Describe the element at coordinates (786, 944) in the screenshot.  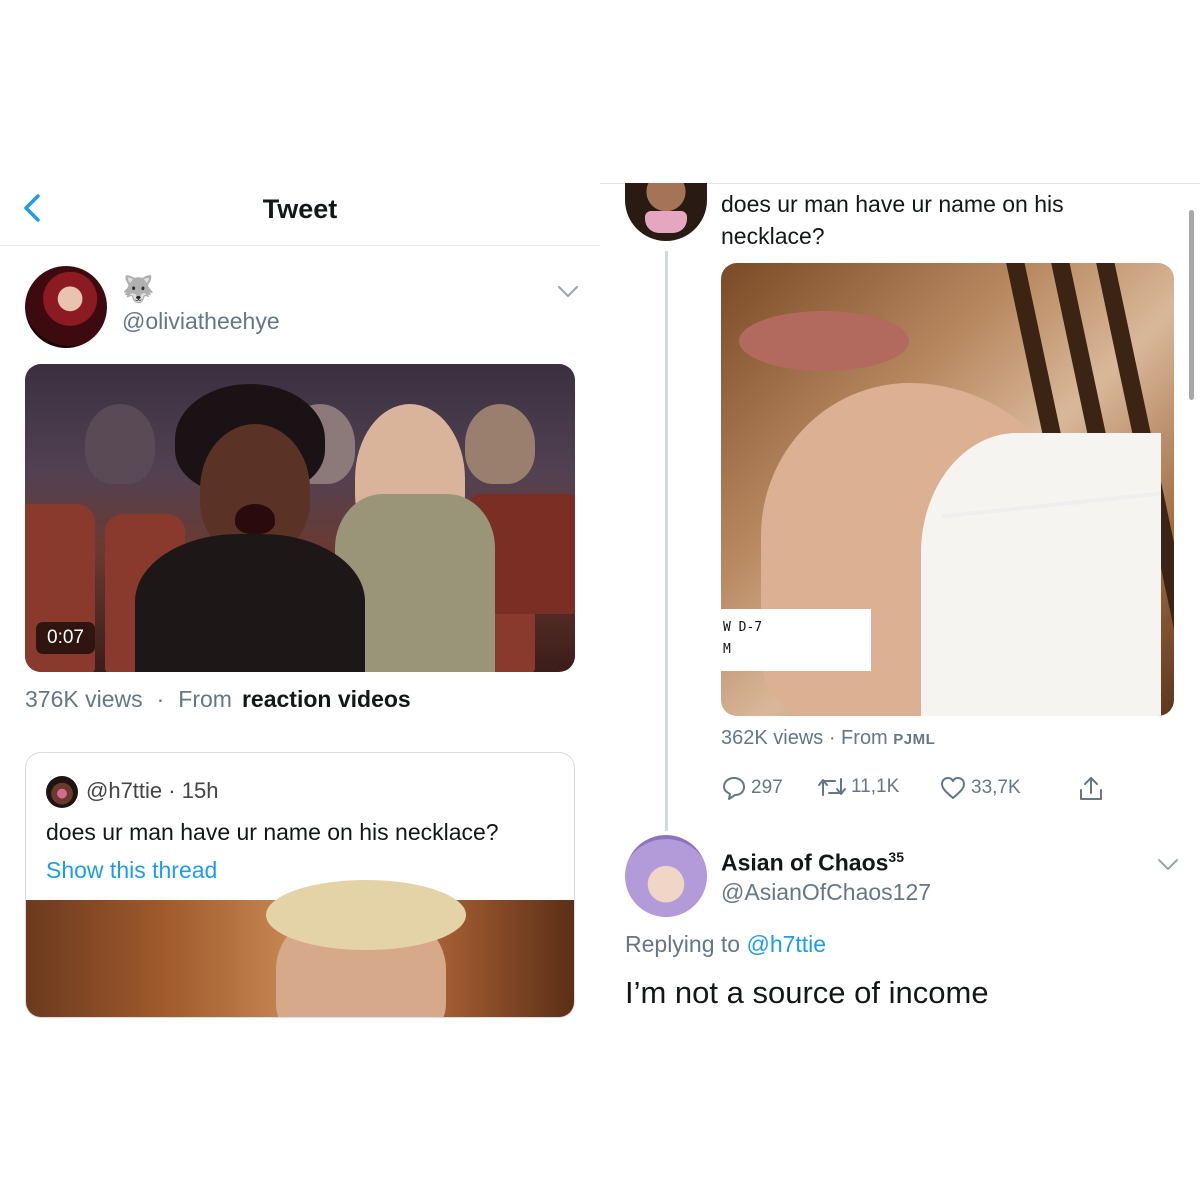
I see `replying-to-mention: @h7ttie` at that location.